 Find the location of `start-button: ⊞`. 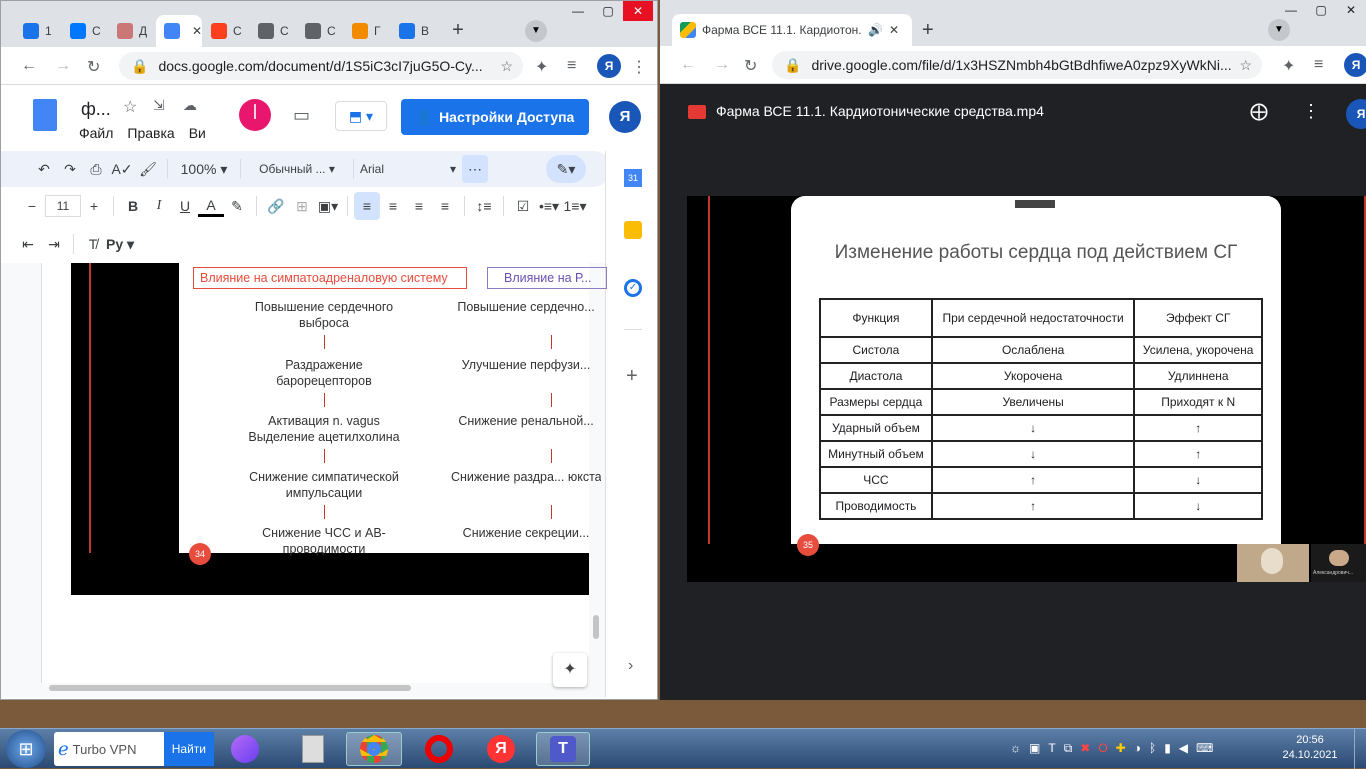

start-button: ⊞ is located at coordinates (26, 749).